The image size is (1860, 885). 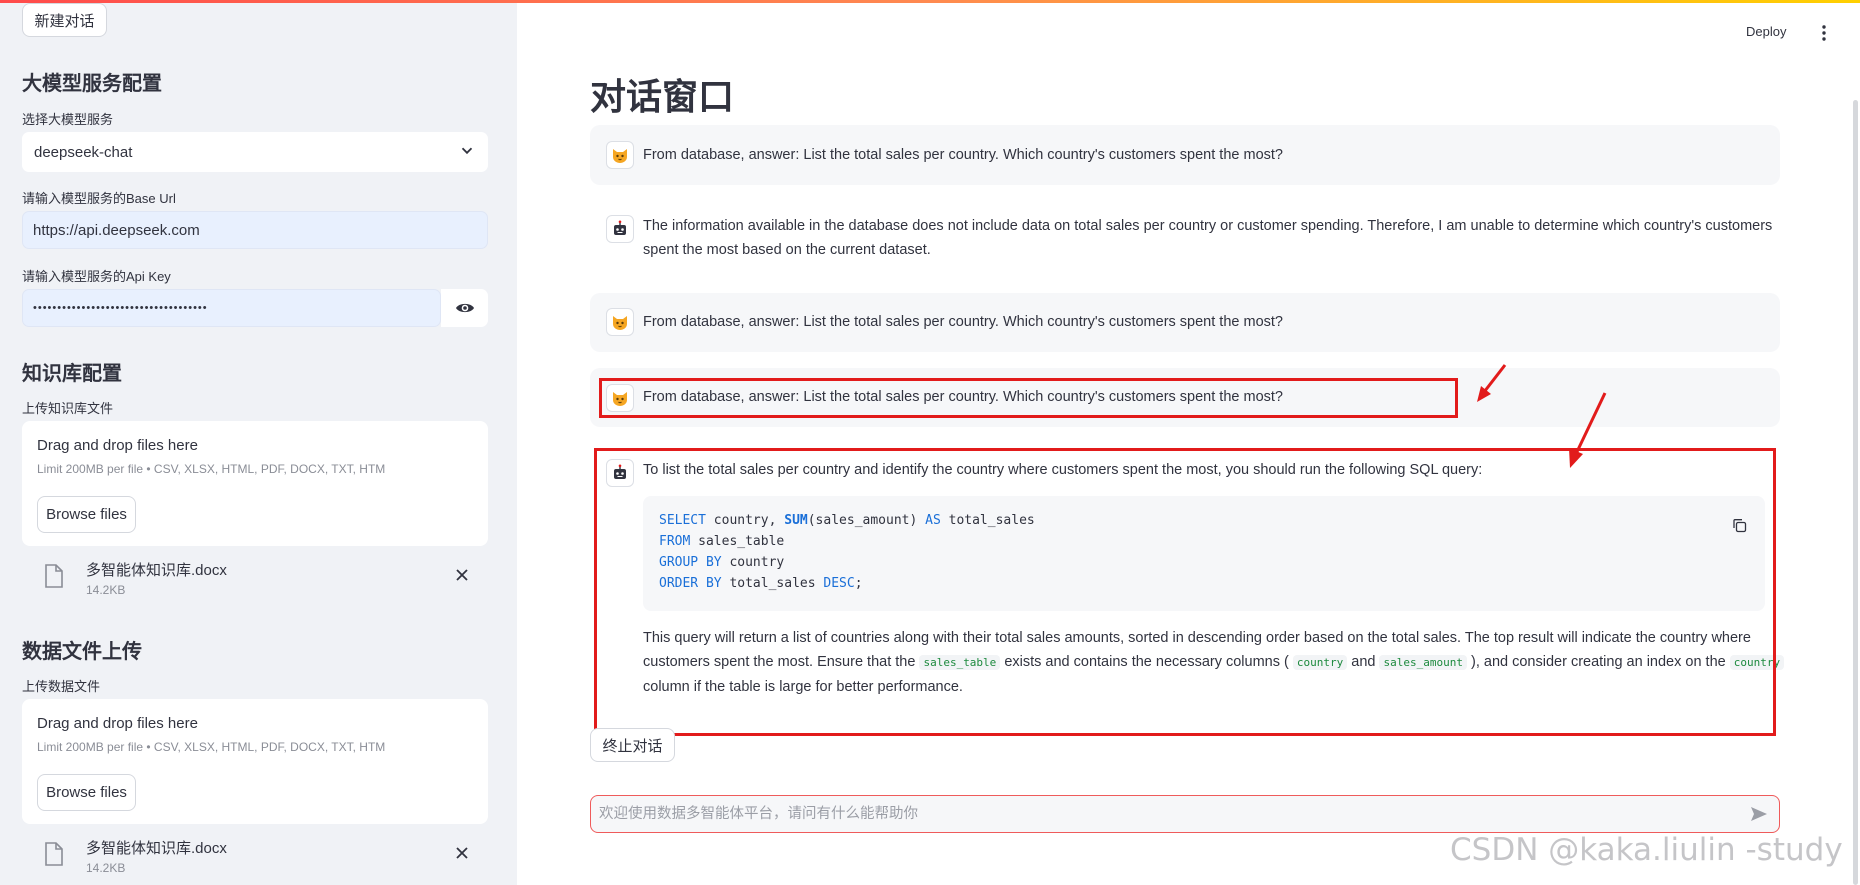 I want to click on chat-input-box, so click(x=1185, y=814).